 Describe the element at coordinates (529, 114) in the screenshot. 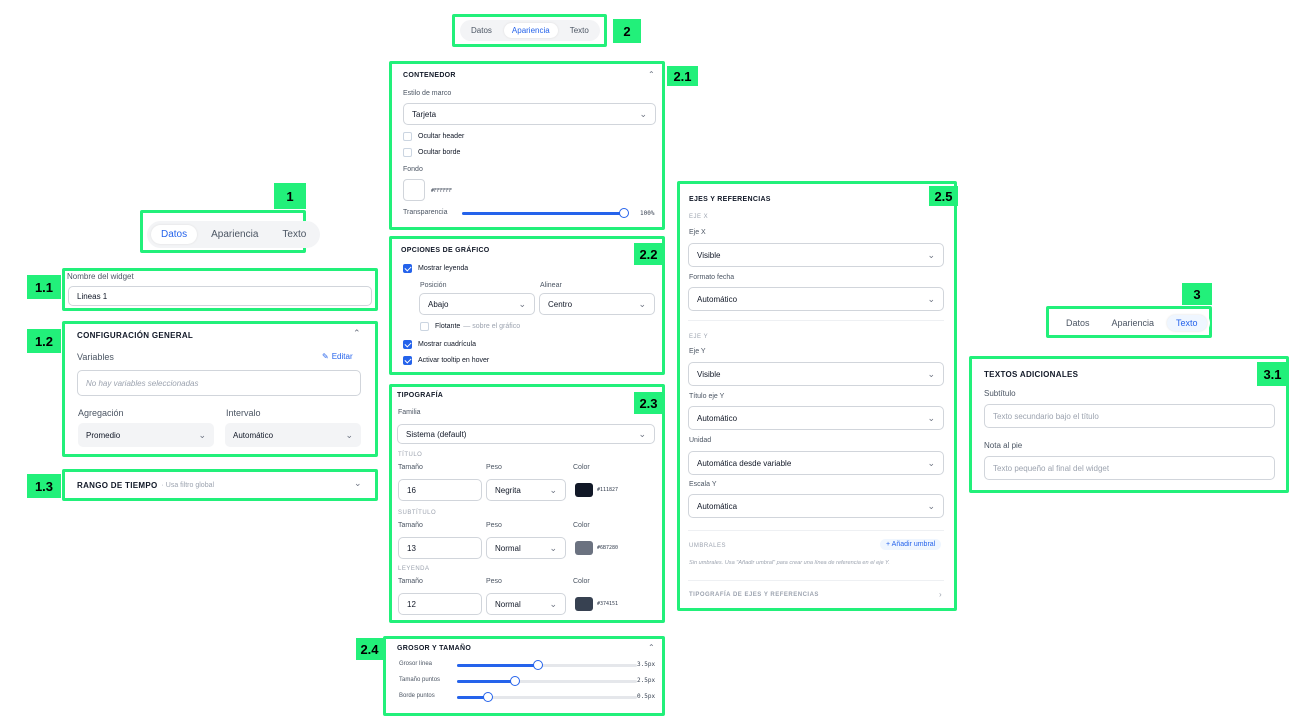

I see `frame-style-select: Tarjeta ⌄` at that location.